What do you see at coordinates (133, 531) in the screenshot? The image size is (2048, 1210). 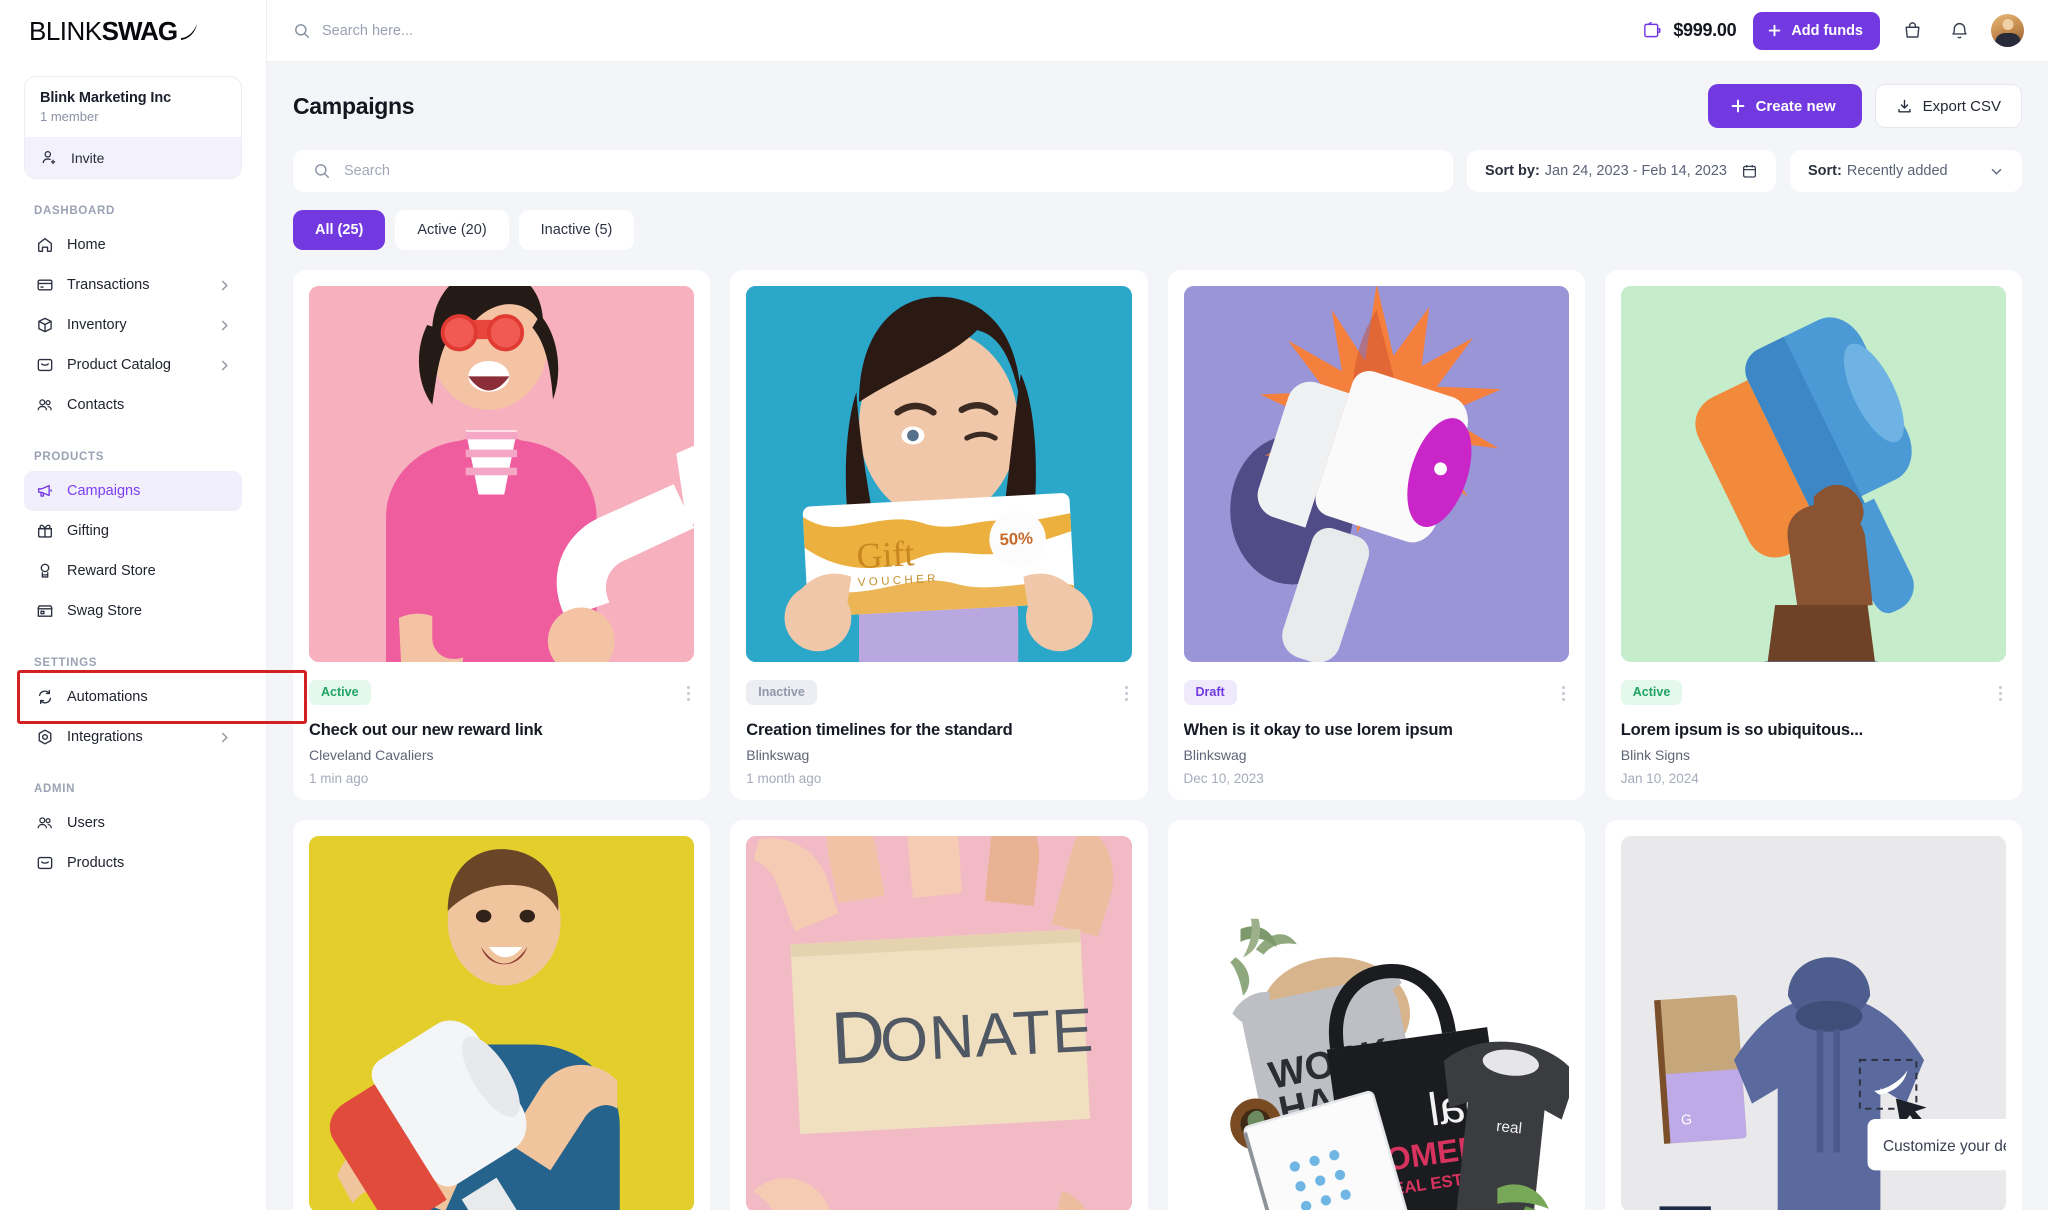 I see `sidebar-item-gifting: Gifting` at bounding box center [133, 531].